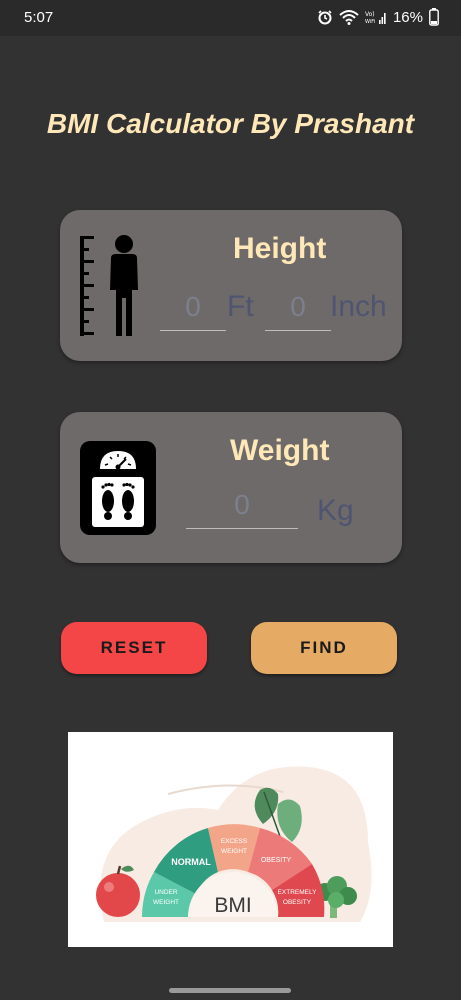  I want to click on battery-percent: 16%, so click(407, 17).